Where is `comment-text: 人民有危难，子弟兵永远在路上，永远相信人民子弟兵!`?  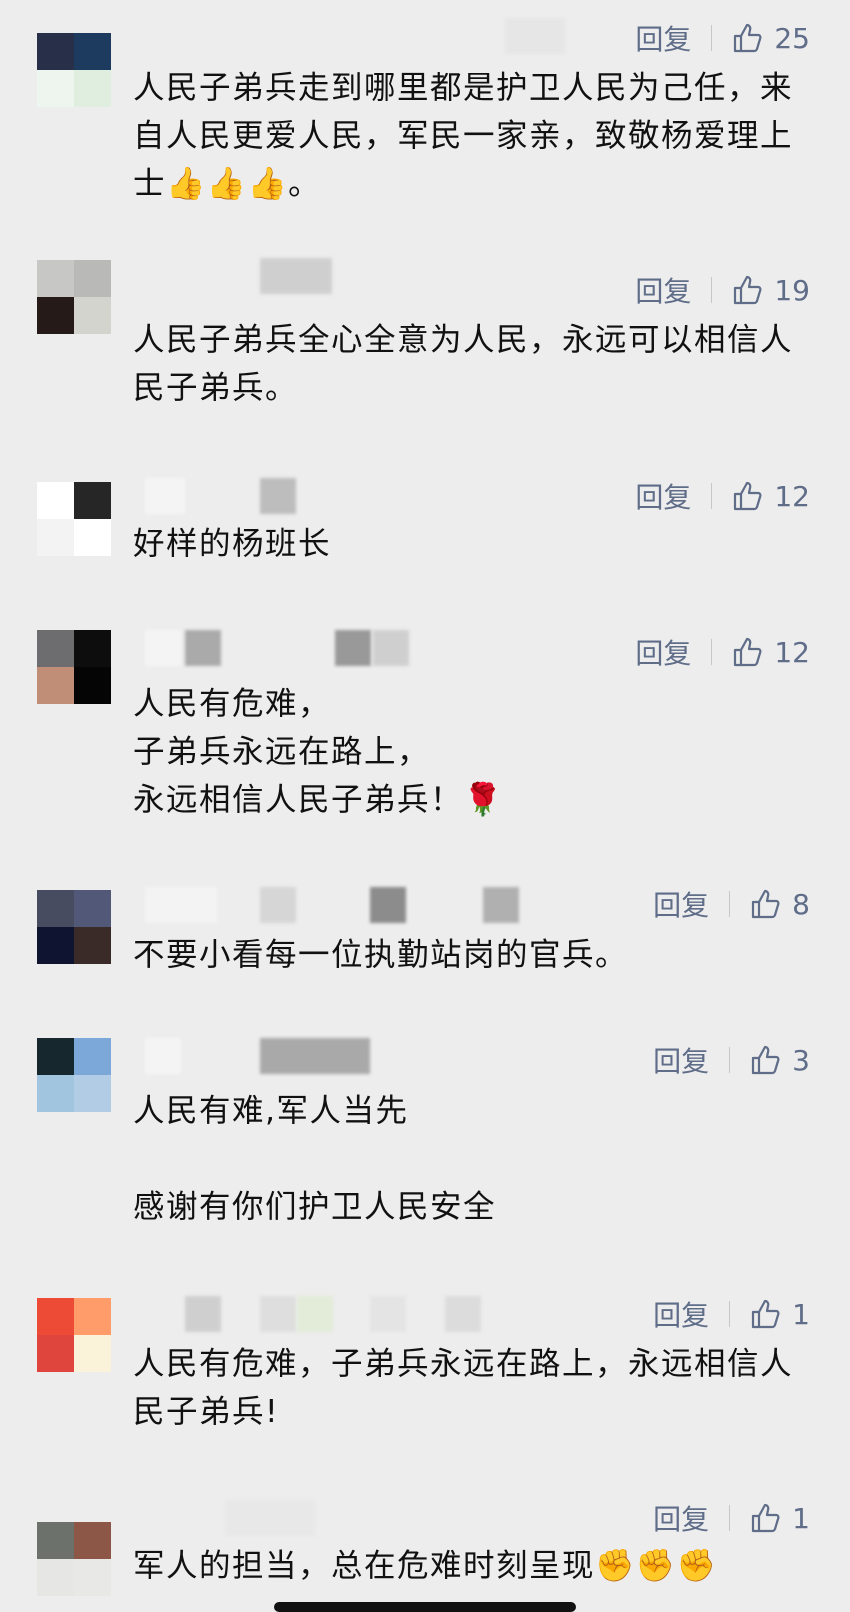 comment-text: 人民有危难，子弟兵永远在路上，永远相信人民子弟兵! is located at coordinates (463, 1388).